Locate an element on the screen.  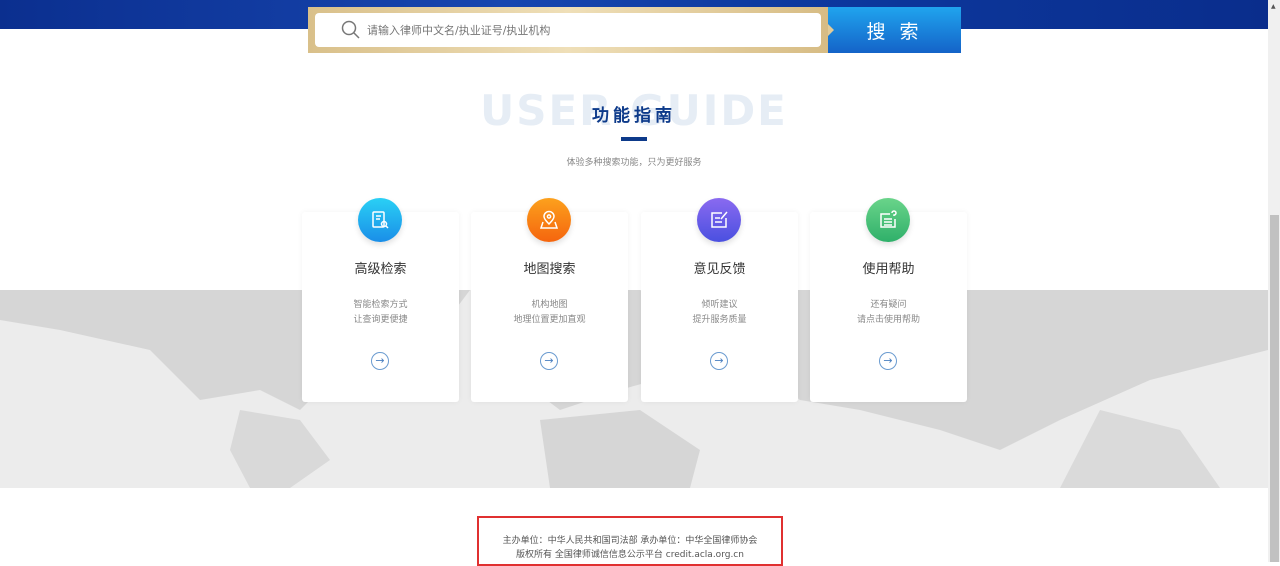
search-button: 搜 索 is located at coordinates (894, 30).